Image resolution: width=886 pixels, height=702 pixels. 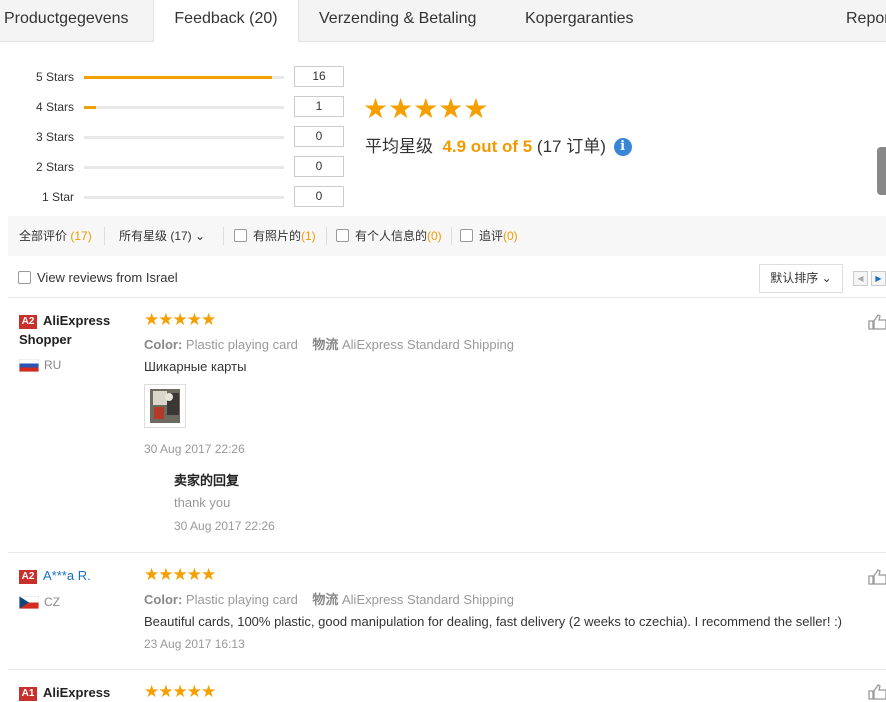 What do you see at coordinates (107, 277) in the screenshot?
I see `country-filter-label: View reviews from Israel` at bounding box center [107, 277].